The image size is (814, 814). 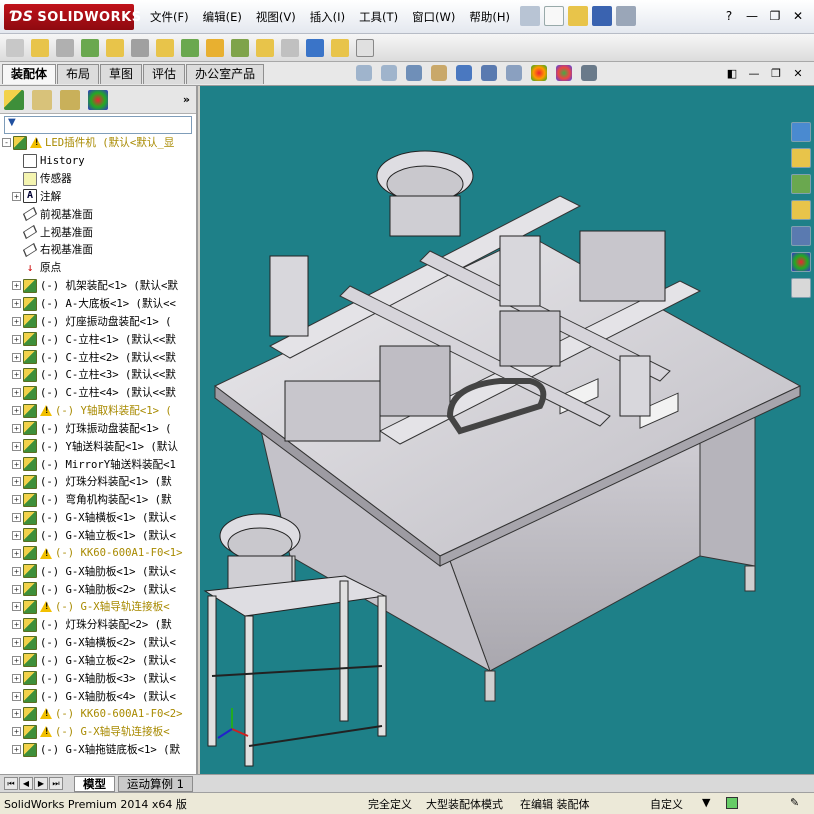 I want to click on tree-item: + (-) Y轴送料装配<1> (默认, so click(x=94, y=446).